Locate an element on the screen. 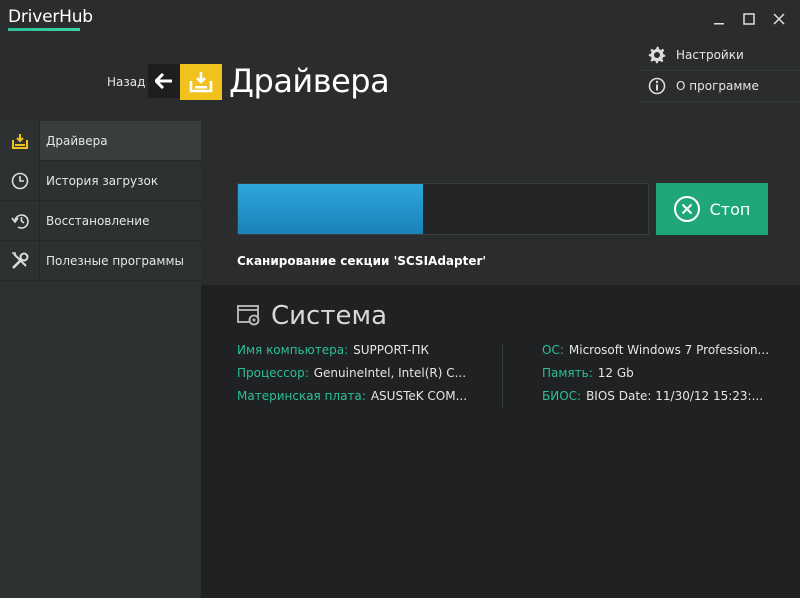  info-key: БИОС: is located at coordinates (562, 396).